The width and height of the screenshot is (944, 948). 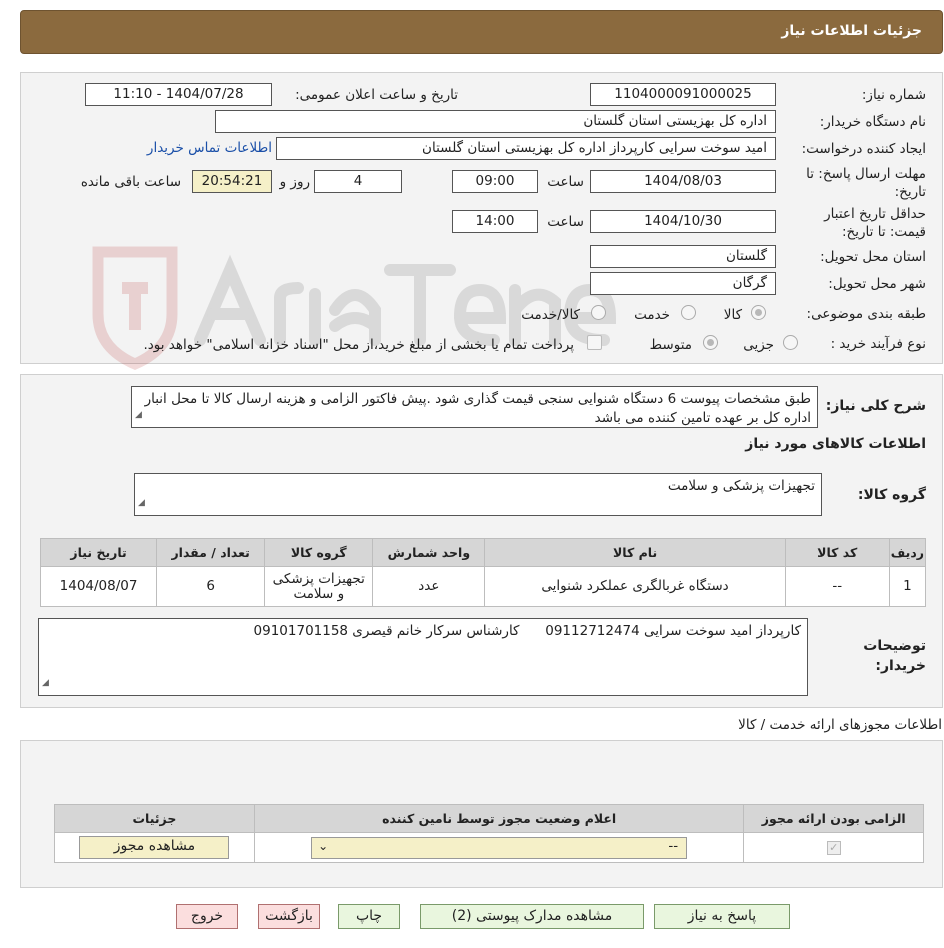 I want to click on validity-label-line2: قیمت: تا تاریخ:, so click(x=884, y=232).